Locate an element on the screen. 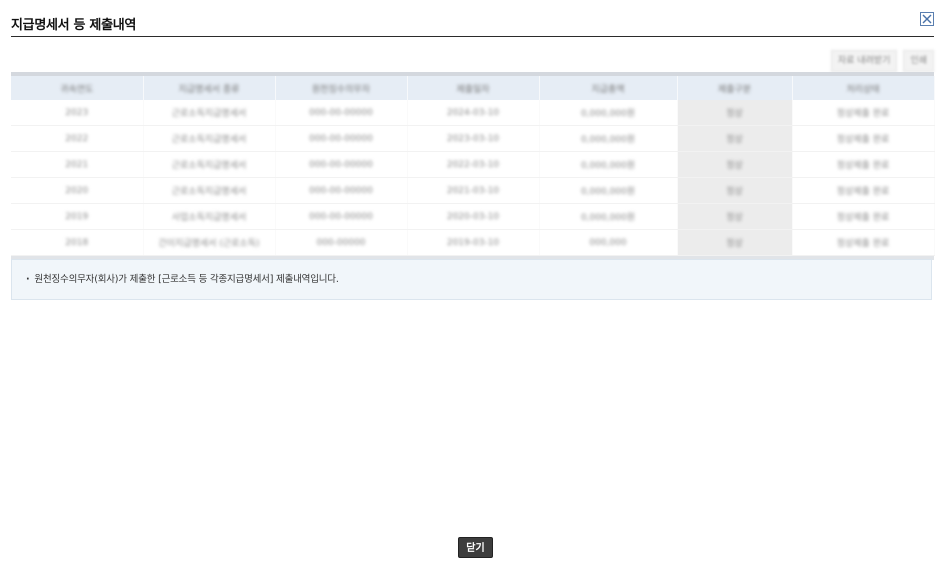 The width and height of the screenshot is (944, 568). table-cell: 000,000 is located at coordinates (608, 242).